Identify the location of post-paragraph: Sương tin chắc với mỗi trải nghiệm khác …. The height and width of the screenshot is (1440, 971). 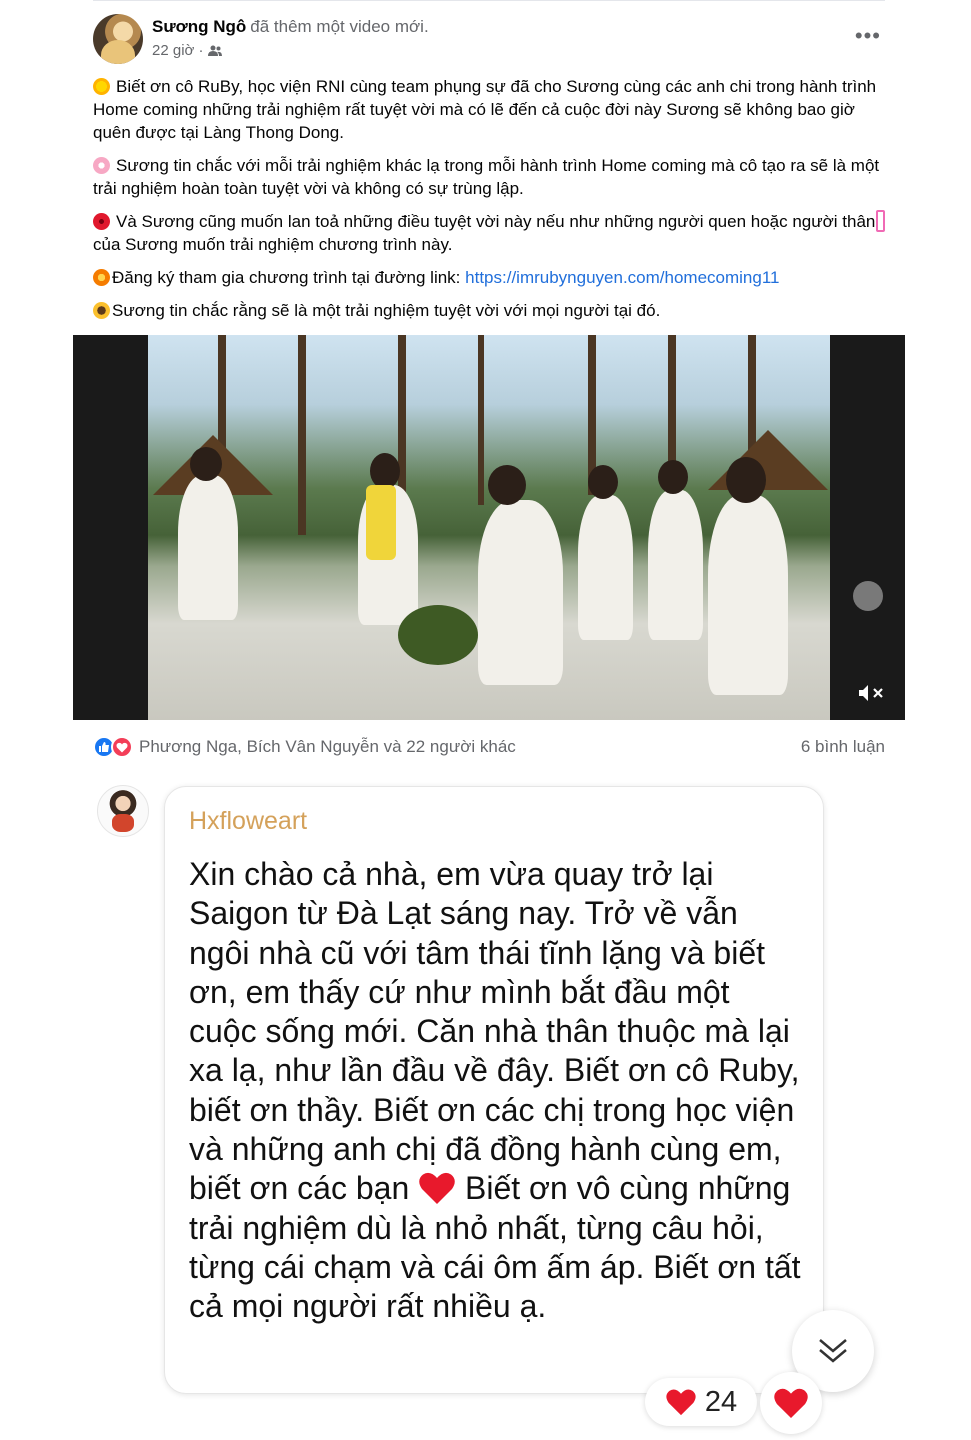
(486, 177).